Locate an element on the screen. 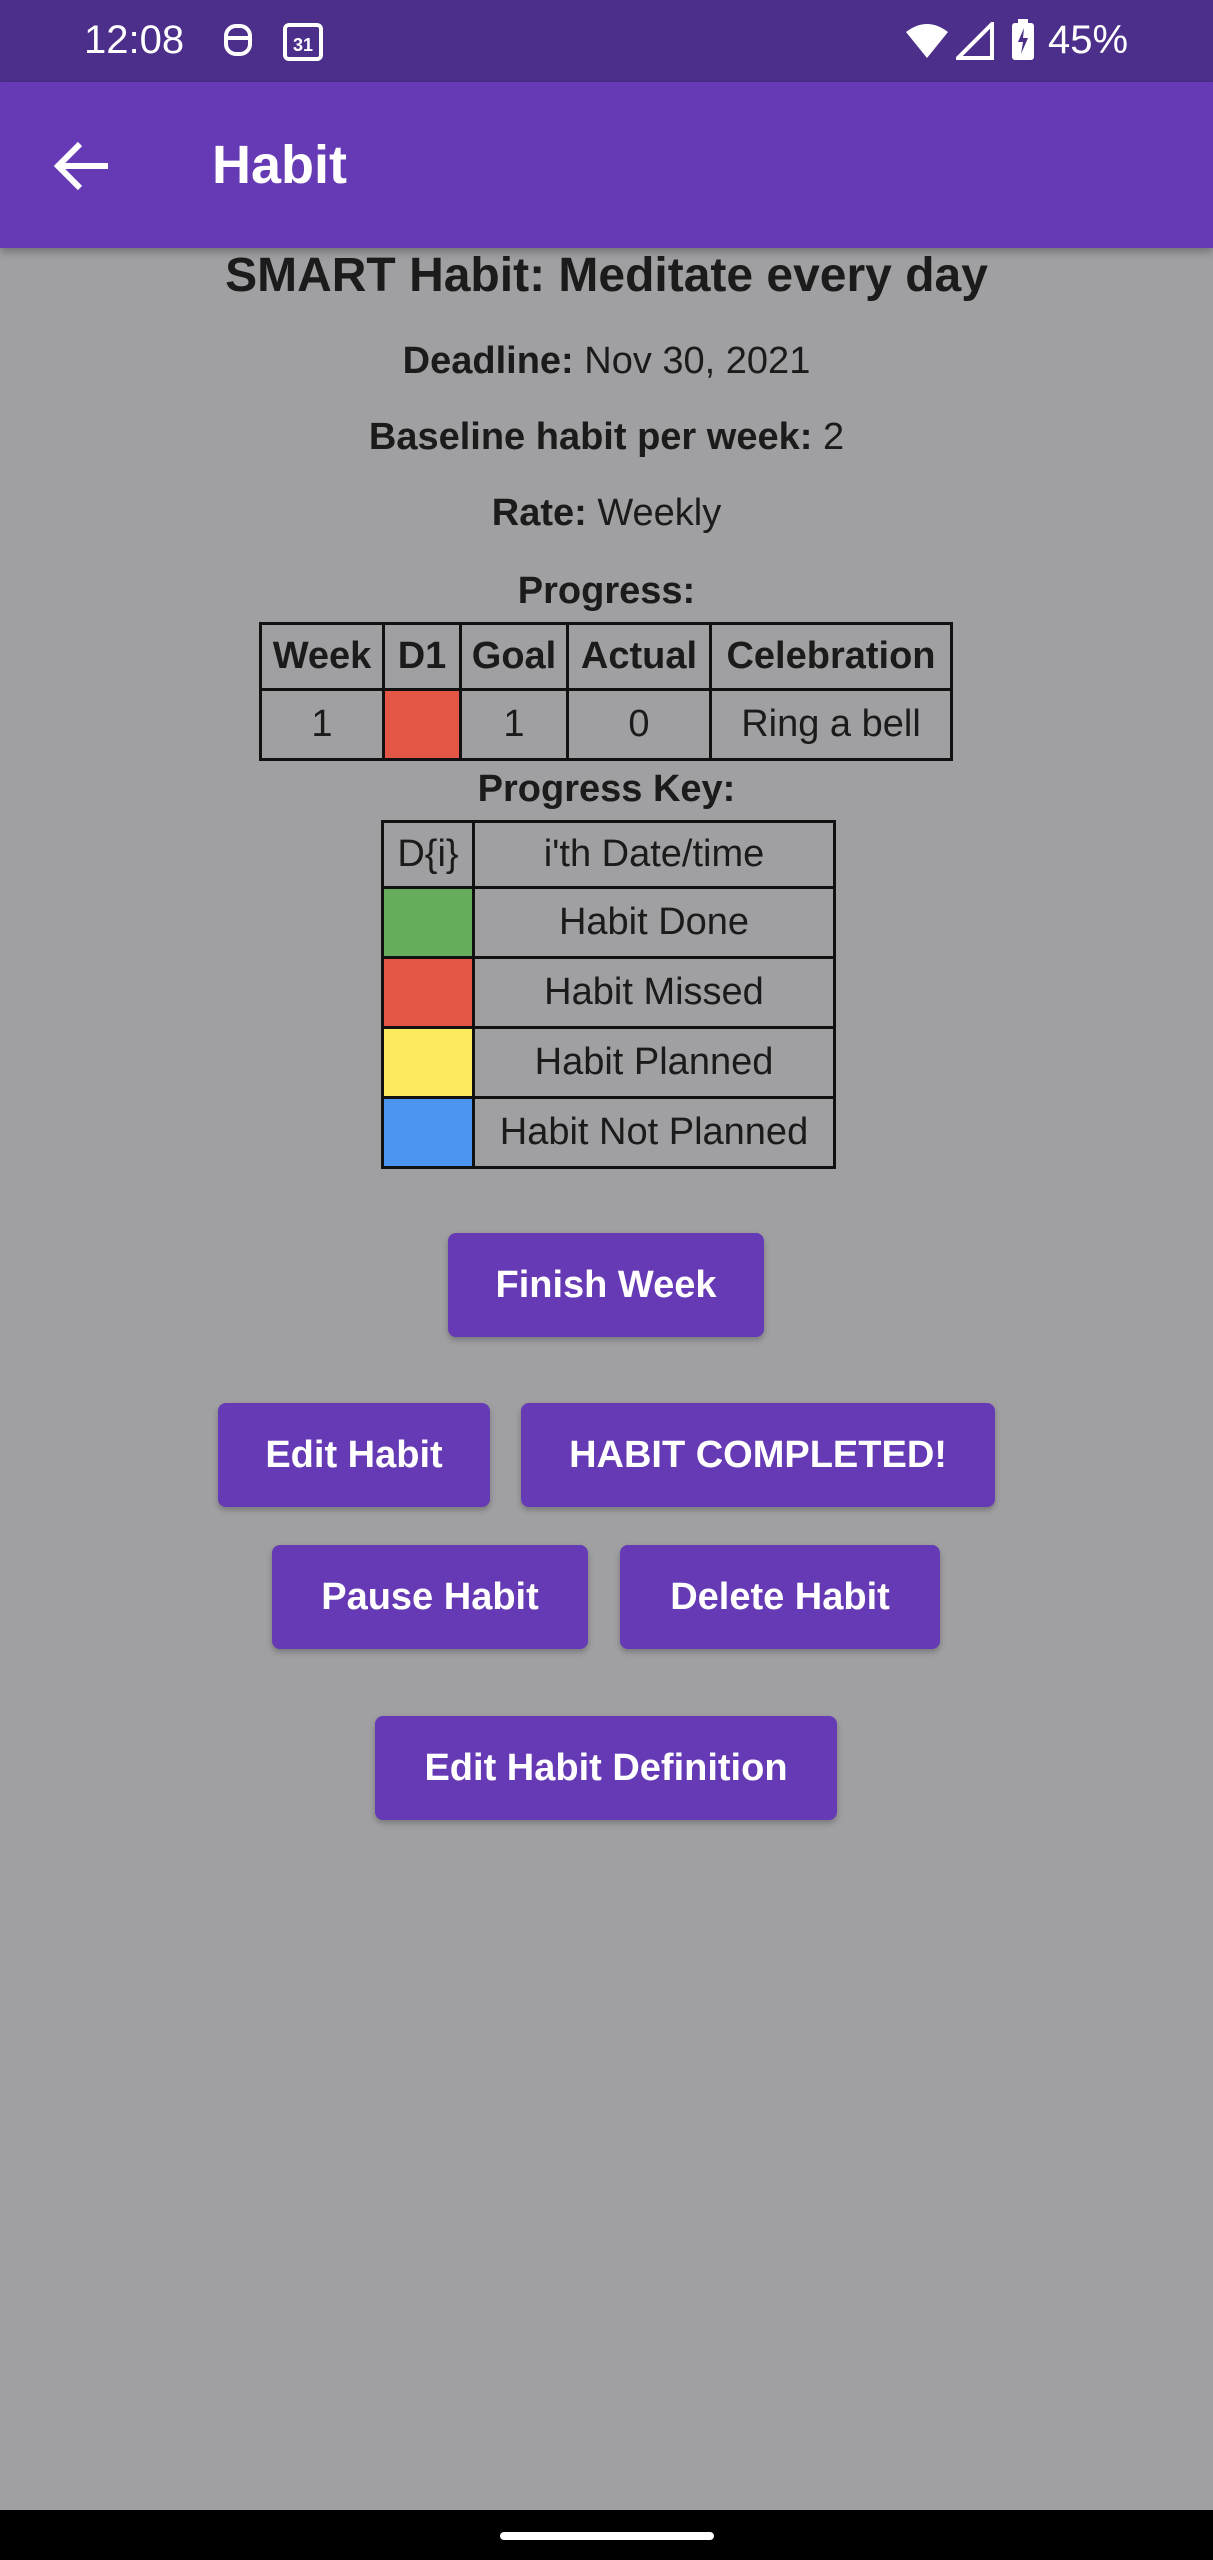  key-row: Habit Planned is located at coordinates (608, 1062).